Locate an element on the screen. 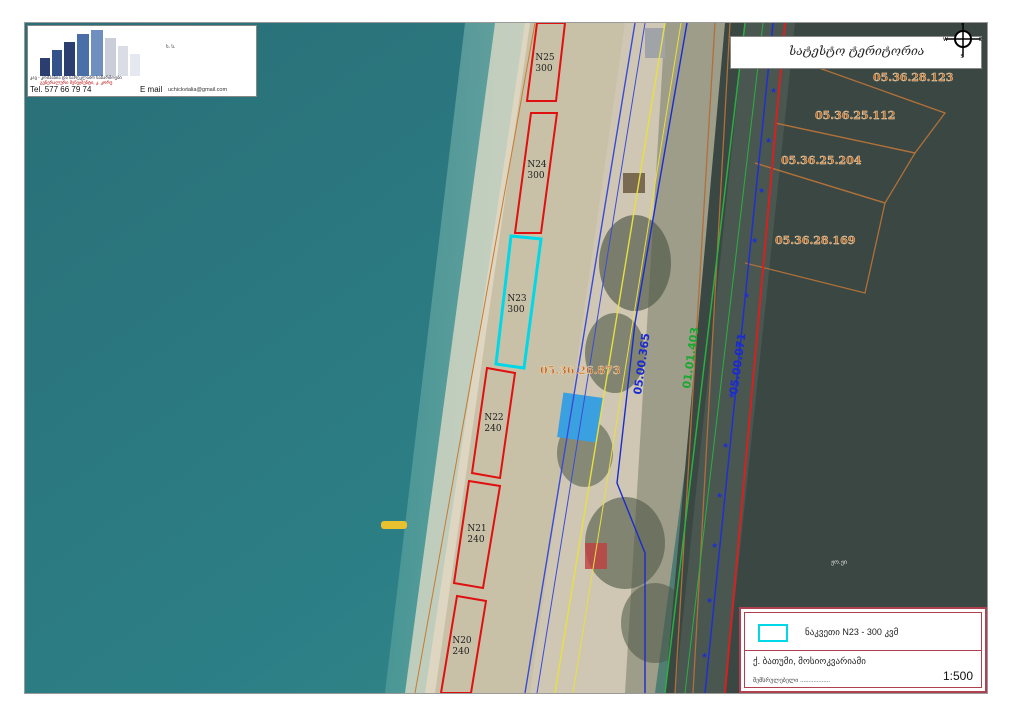 Image resolution: width=1023 pixels, height=724 pixels. tel-value: 577 66 79 74 is located at coordinates (68, 89).